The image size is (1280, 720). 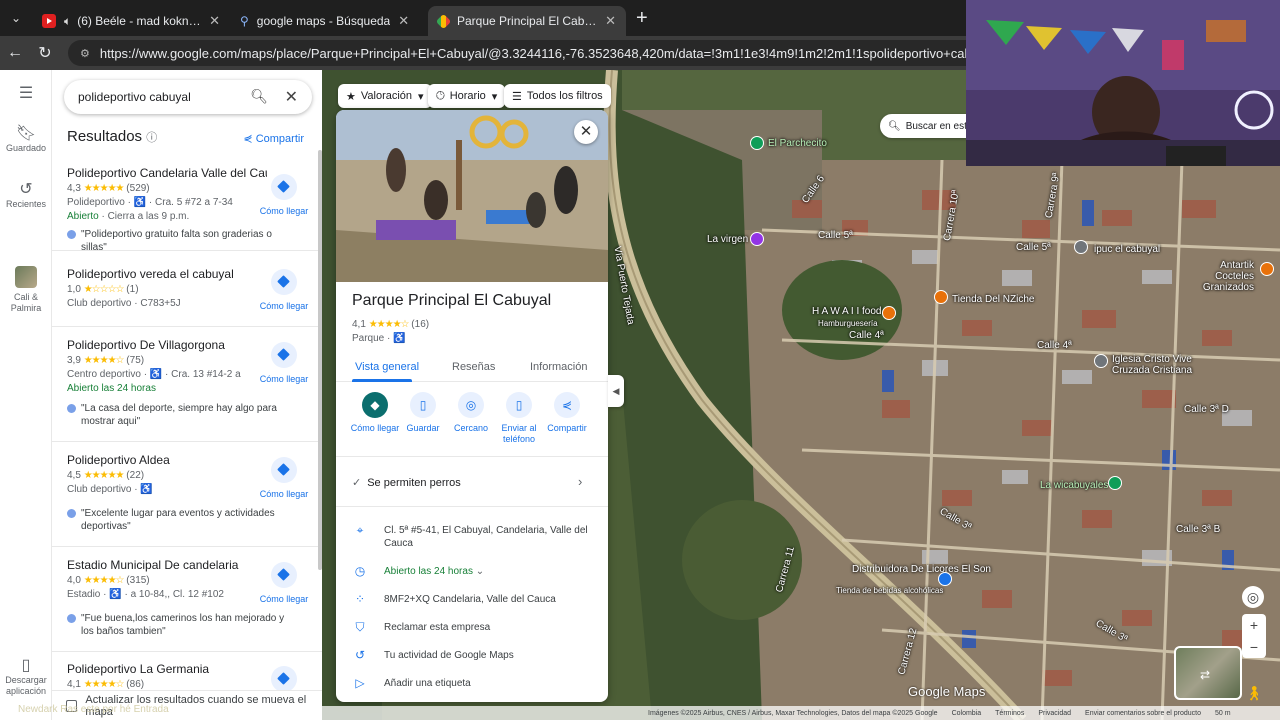 What do you see at coordinates (259, 96) in the screenshot?
I see `search-icon: 🔍︎` at bounding box center [259, 96].